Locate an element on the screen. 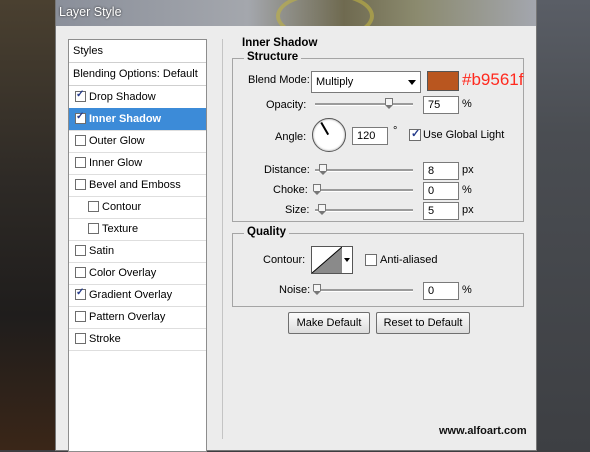 The height and width of the screenshot is (452, 590). contour-dropdown-button is located at coordinates (347, 260).